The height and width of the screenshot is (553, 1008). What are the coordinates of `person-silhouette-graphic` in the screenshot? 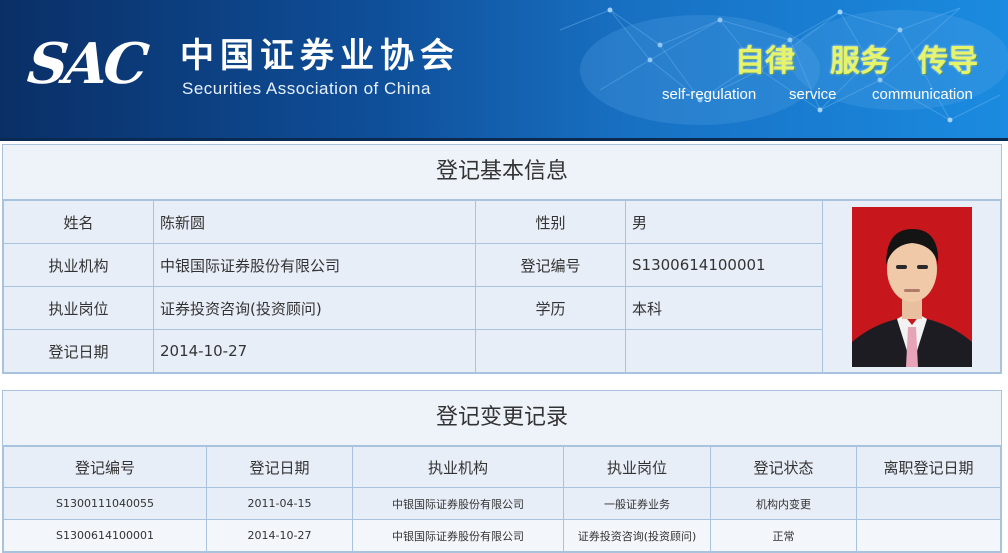 It's located at (911, 286).